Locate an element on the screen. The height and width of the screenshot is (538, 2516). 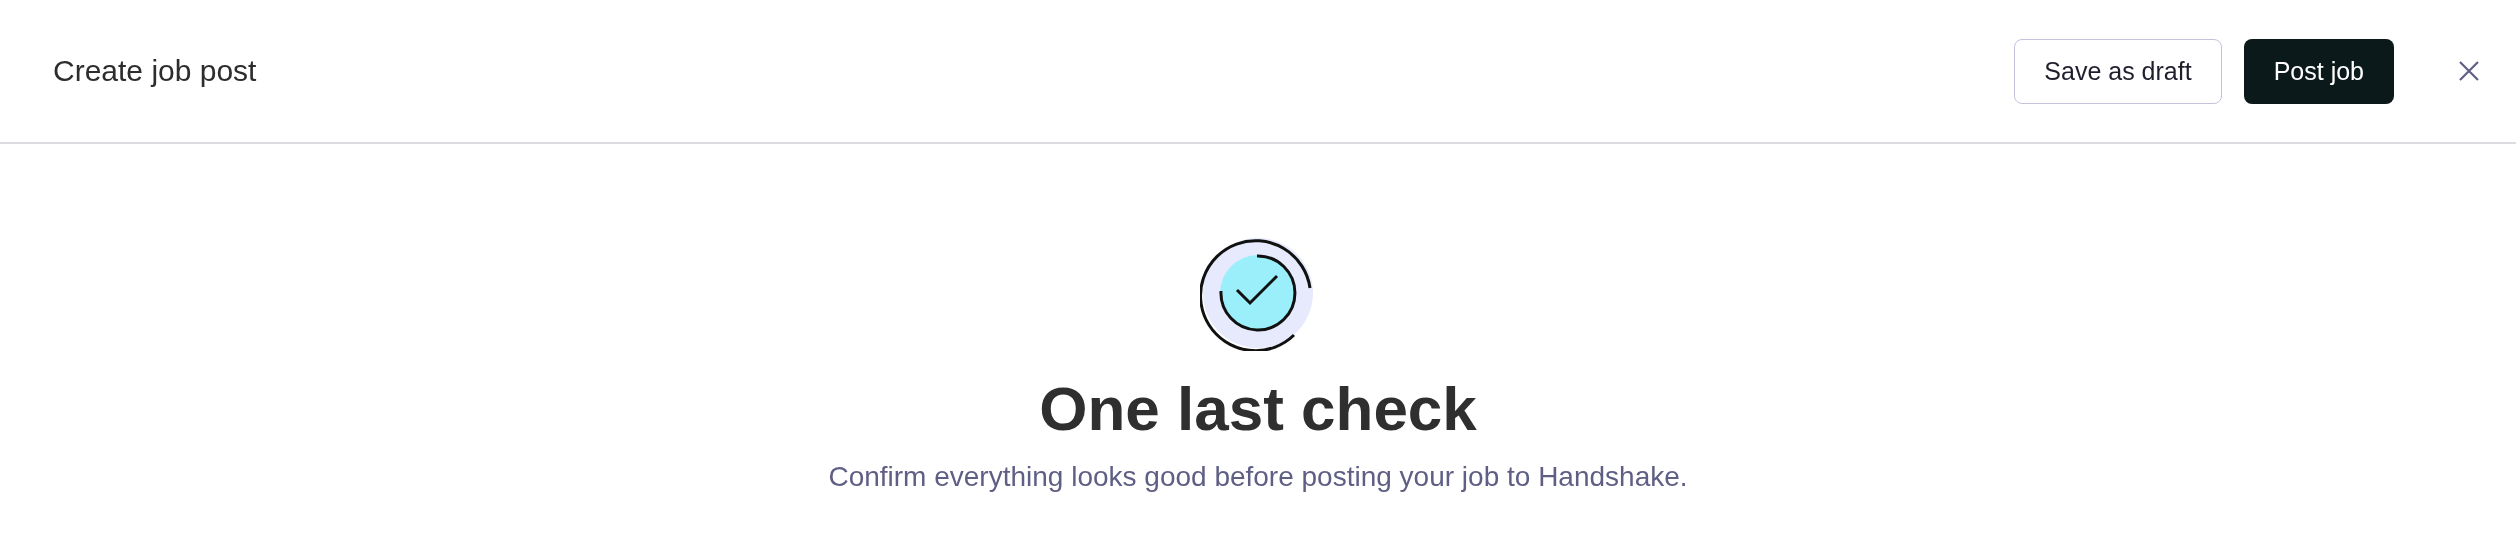
draft-button: Save as draft is located at coordinates (2118, 71).